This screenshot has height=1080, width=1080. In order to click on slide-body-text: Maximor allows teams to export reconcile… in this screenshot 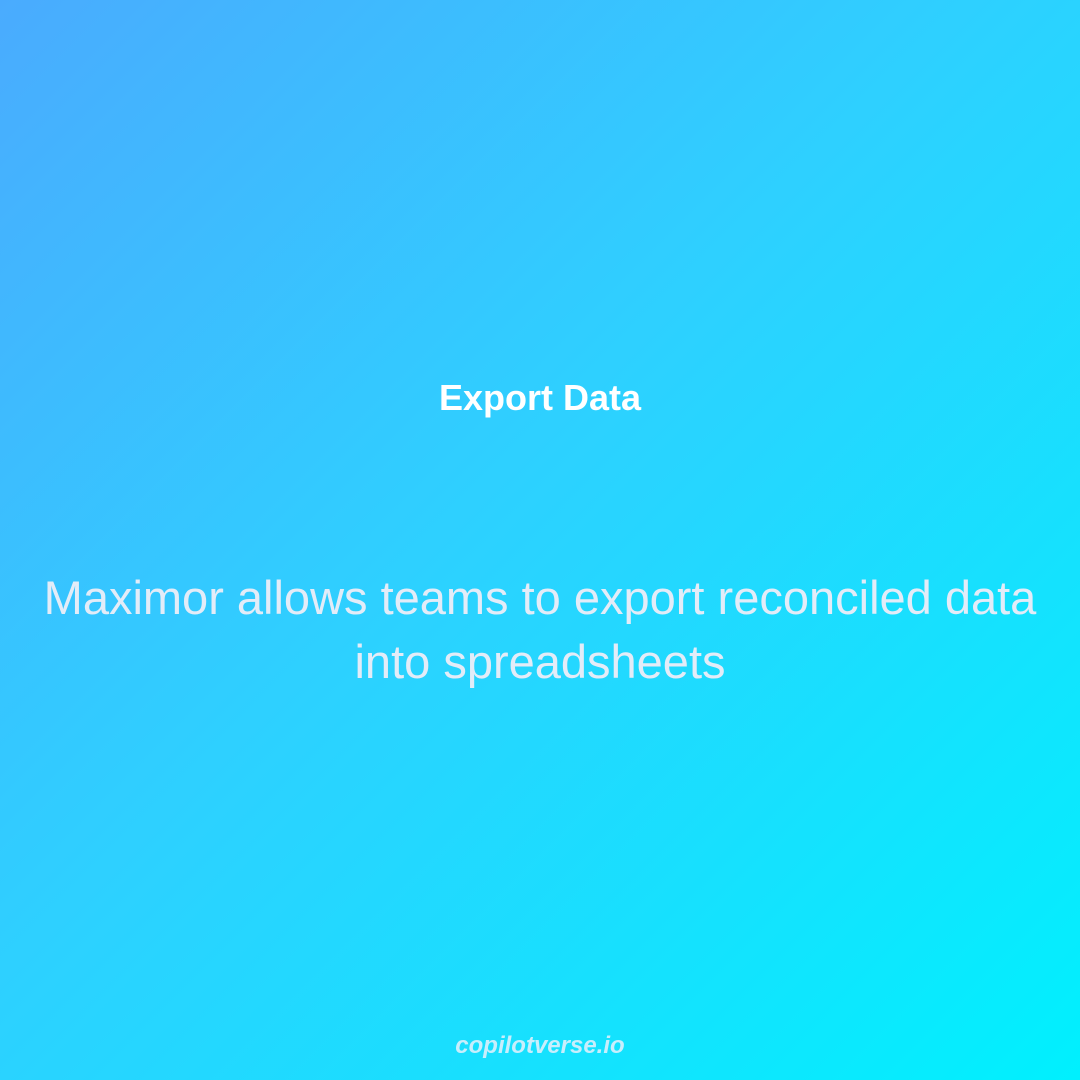, I will do `click(540, 629)`.